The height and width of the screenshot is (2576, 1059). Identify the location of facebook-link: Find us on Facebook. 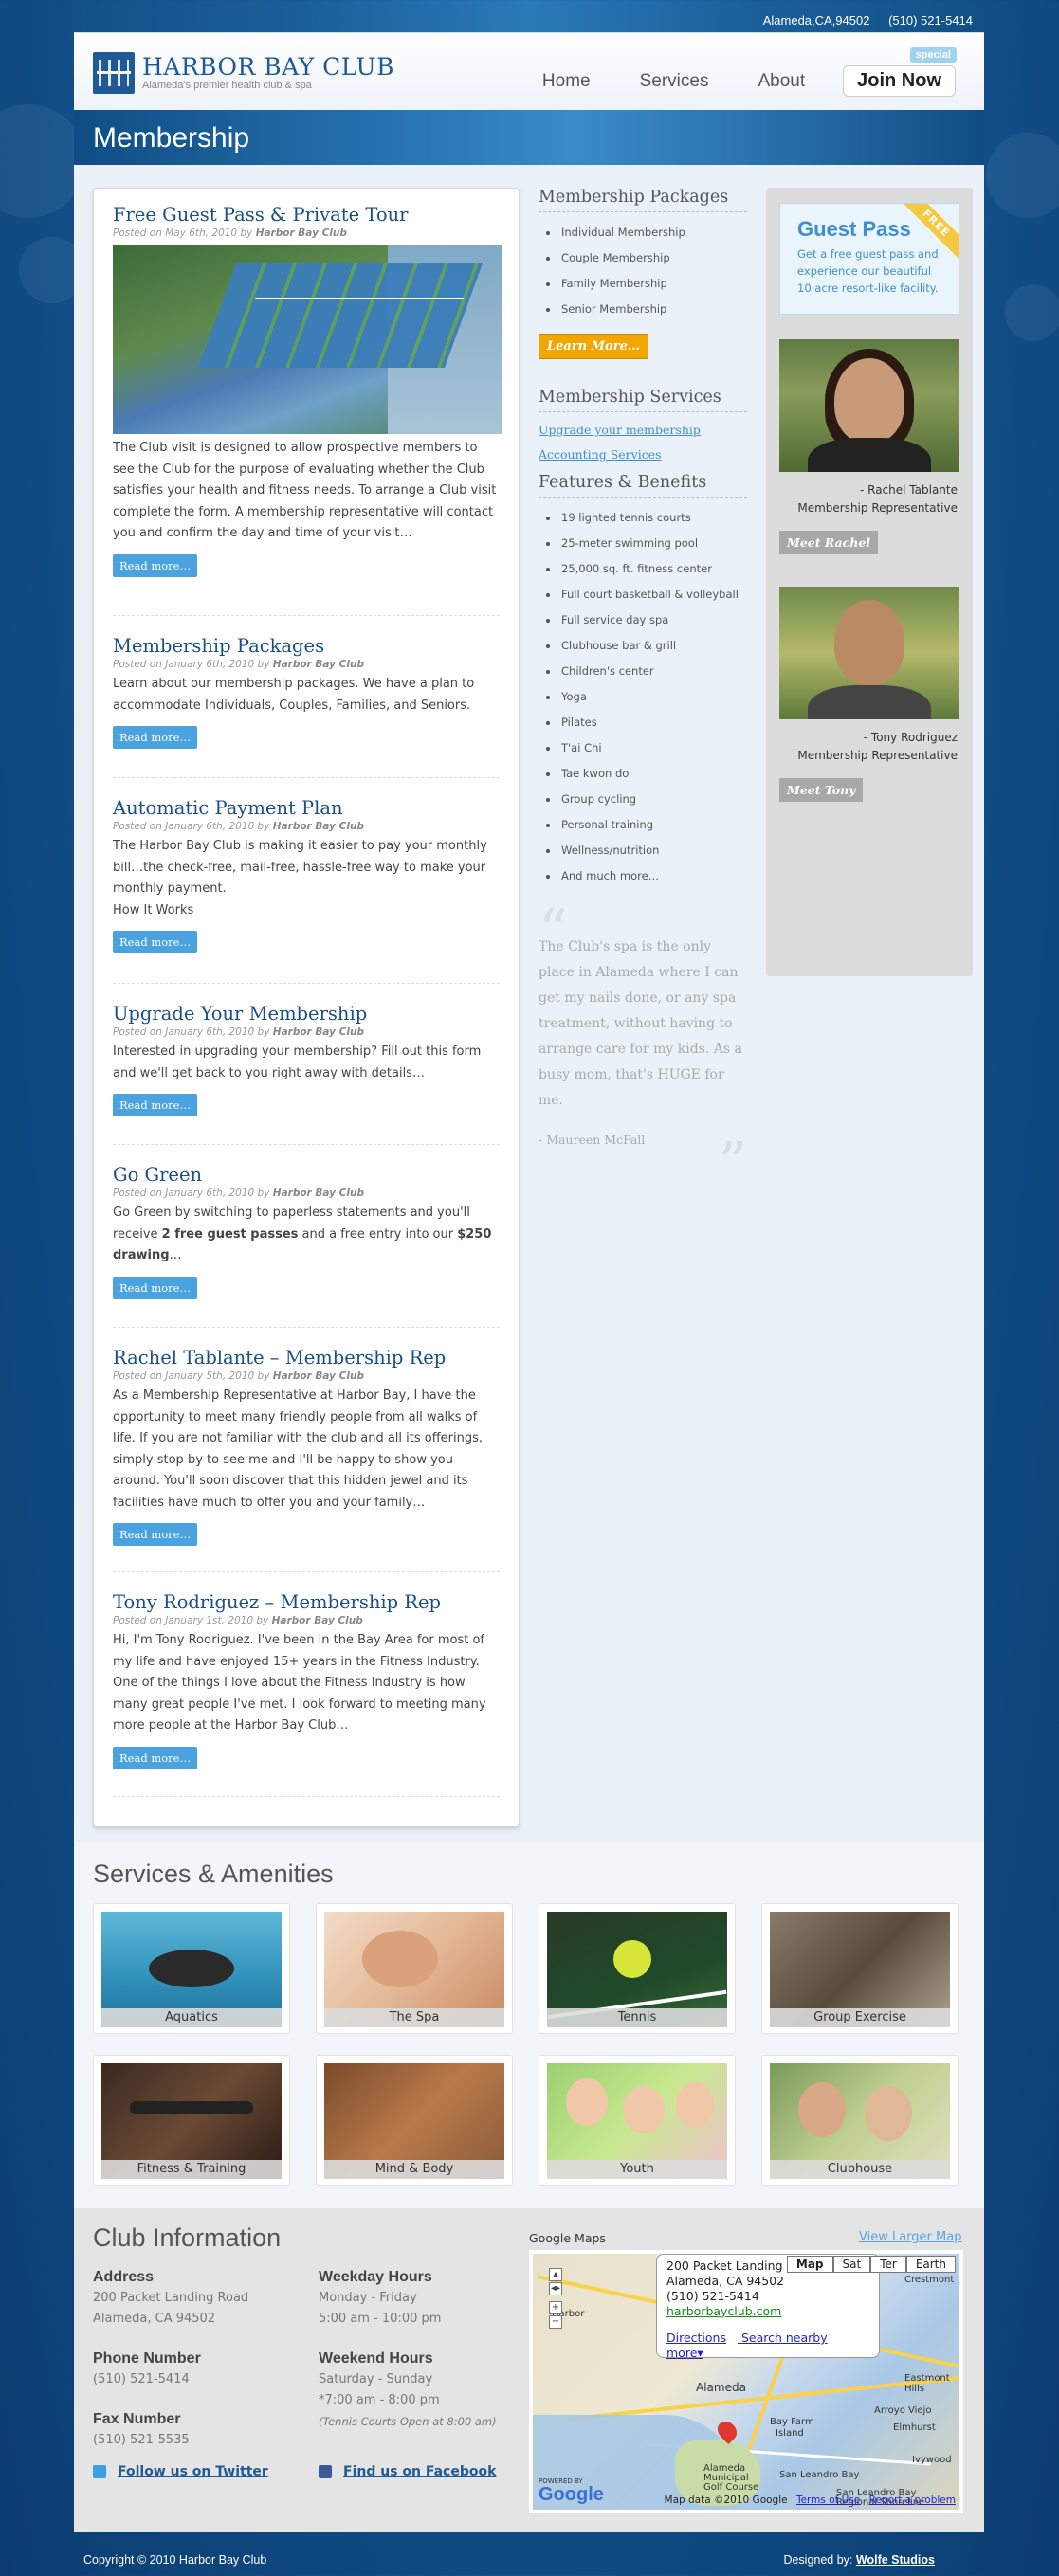
(407, 2471).